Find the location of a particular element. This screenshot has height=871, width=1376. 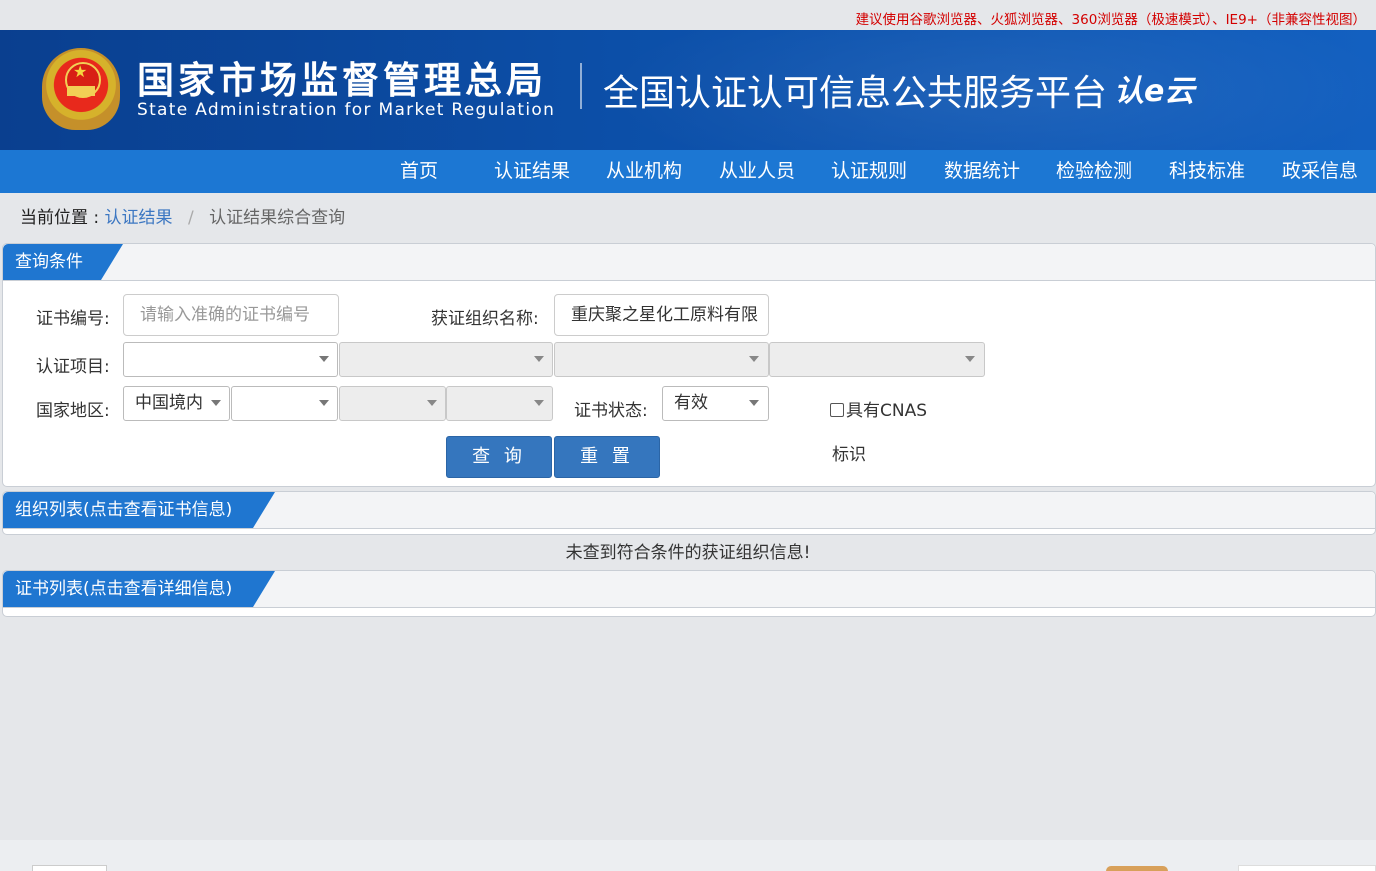

project-label: 认证项目: is located at coordinates (73, 367).